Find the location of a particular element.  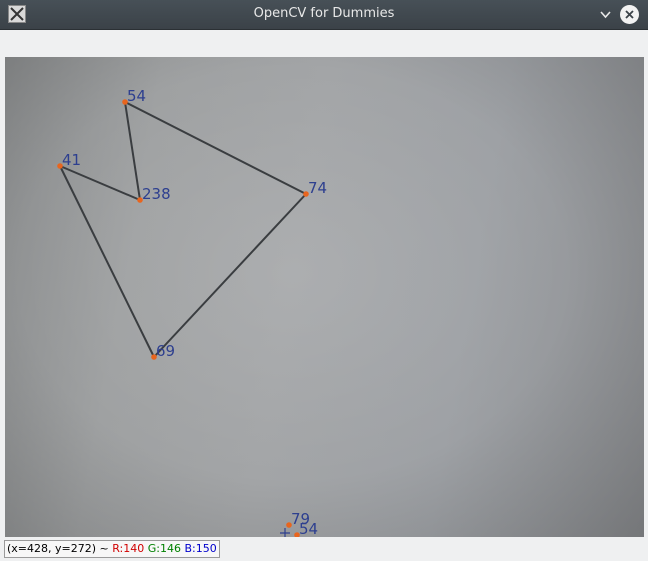

window-title: OpenCV for Dummies is located at coordinates (324, 13).